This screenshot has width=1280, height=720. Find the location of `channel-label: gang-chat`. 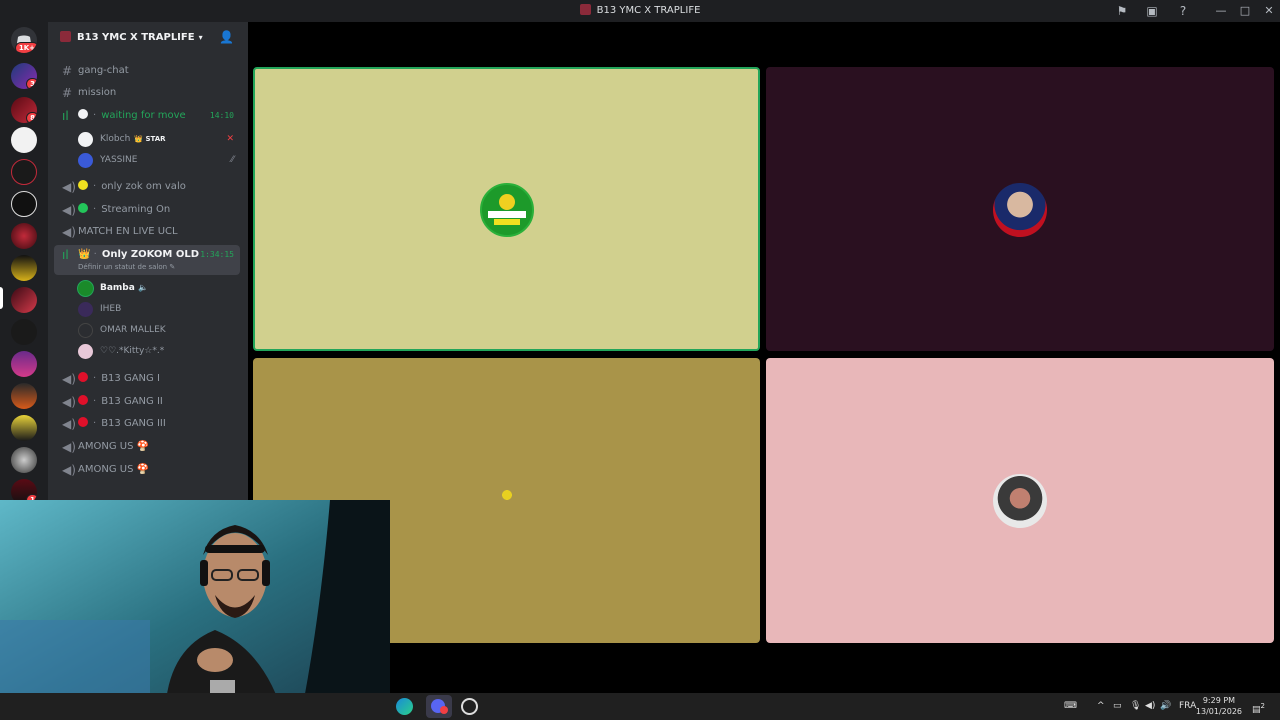

channel-label: gang-chat is located at coordinates (103, 70).